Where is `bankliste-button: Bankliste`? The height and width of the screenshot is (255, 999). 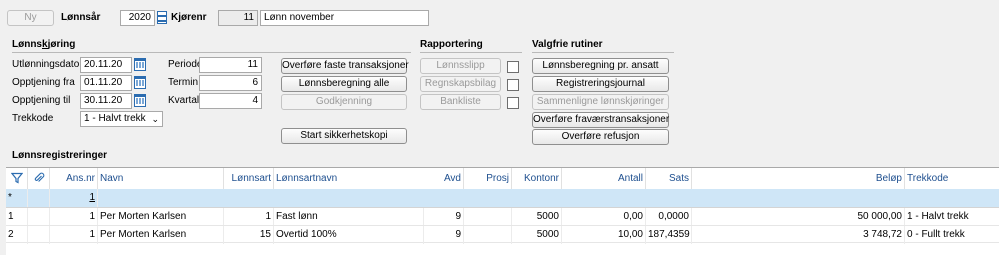
bankliste-button: Bankliste is located at coordinates (460, 102).